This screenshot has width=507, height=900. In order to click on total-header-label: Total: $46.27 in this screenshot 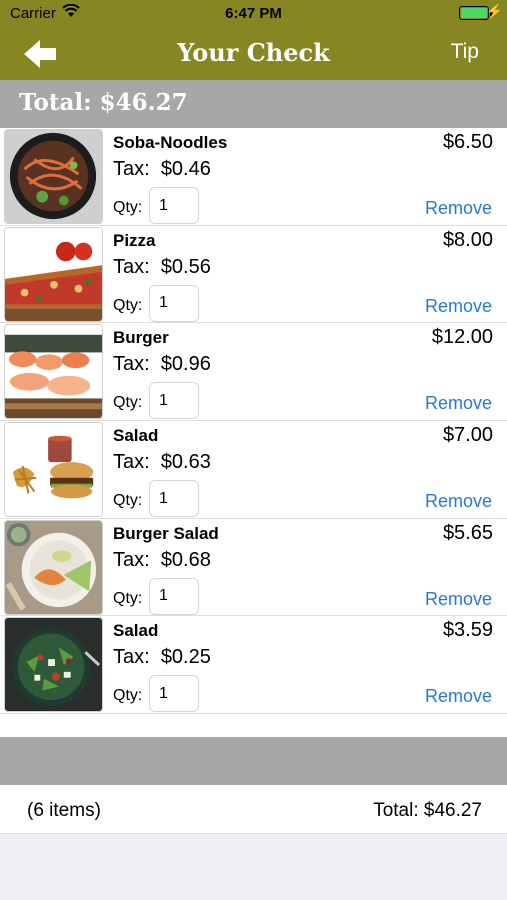, I will do `click(103, 102)`.